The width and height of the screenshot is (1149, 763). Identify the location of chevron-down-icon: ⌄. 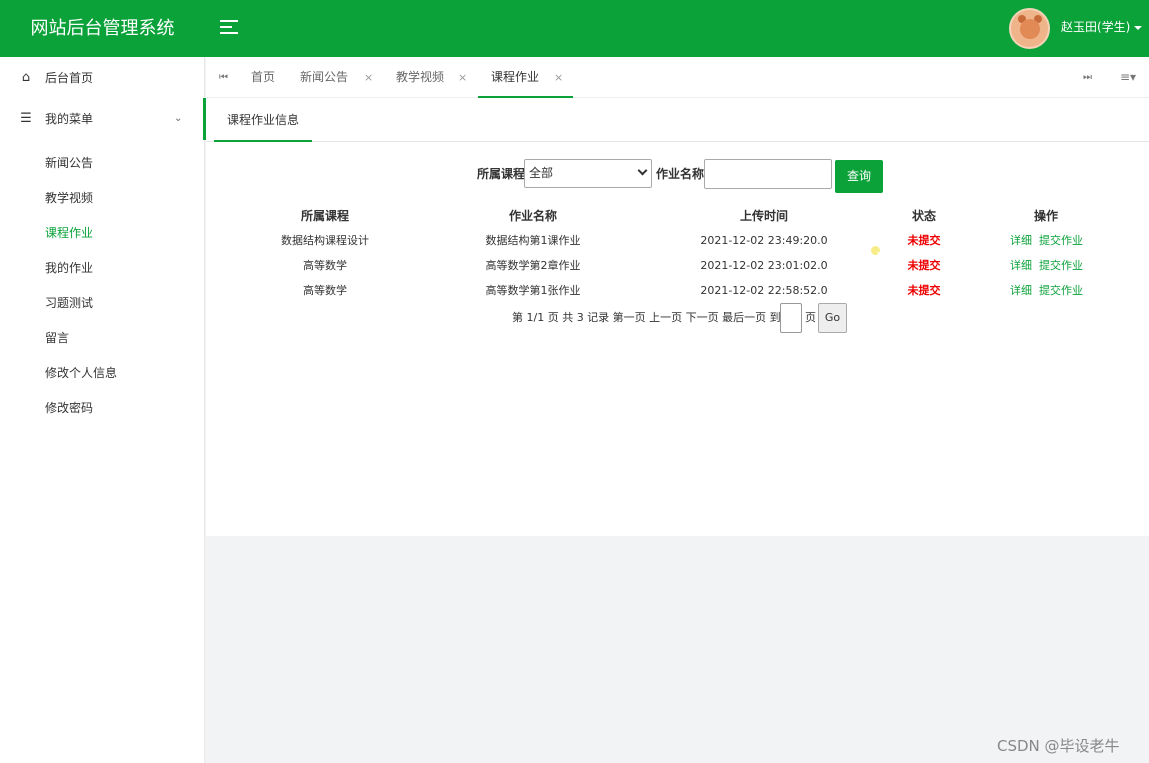
(178, 118).